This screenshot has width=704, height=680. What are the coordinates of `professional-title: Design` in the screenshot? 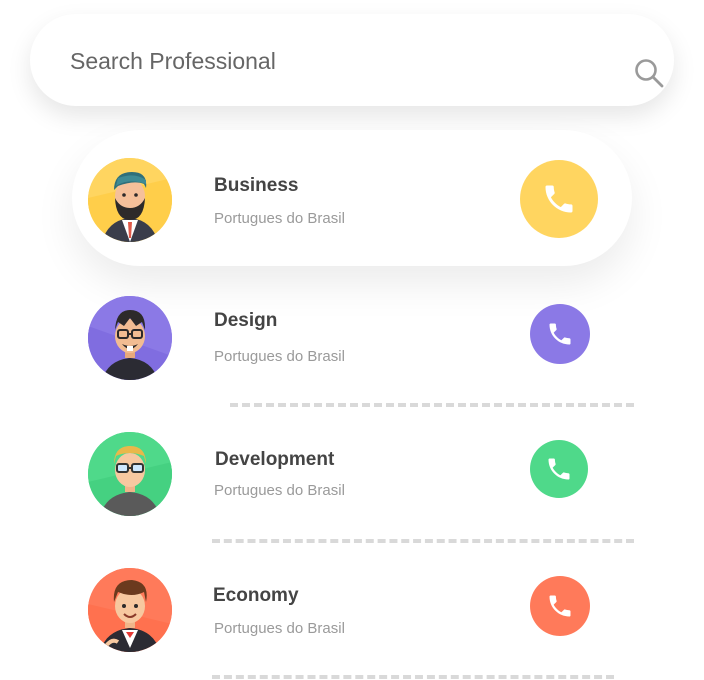 It's located at (246, 320).